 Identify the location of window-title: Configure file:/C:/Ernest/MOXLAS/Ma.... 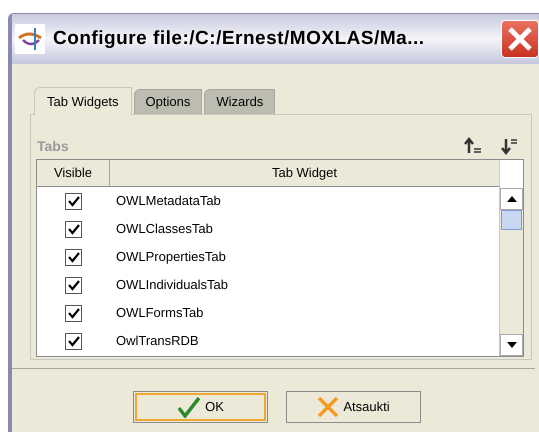
(239, 38).